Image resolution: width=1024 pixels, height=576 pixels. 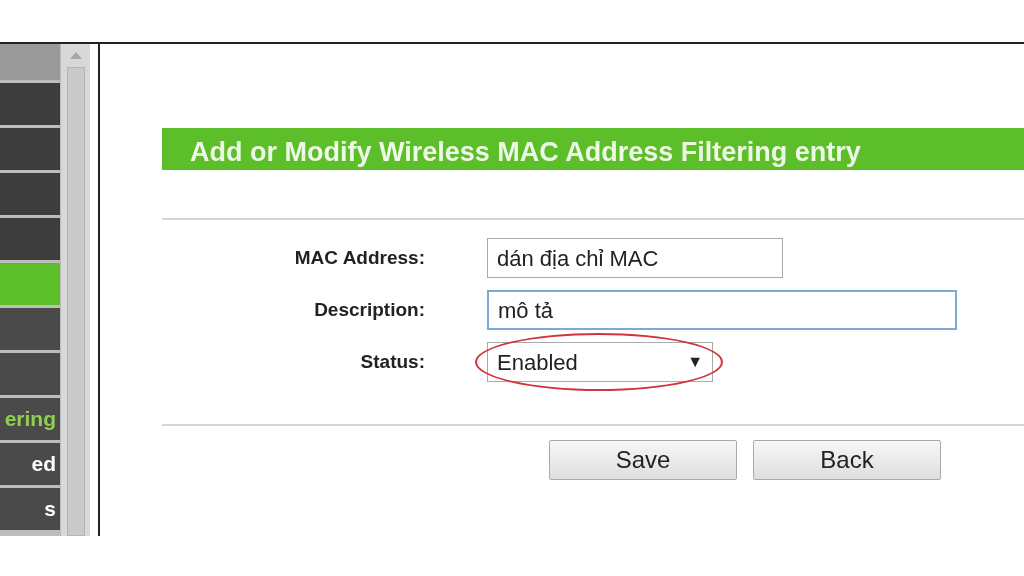 I want to click on field-label: MAC Address:, so click(x=359, y=257).